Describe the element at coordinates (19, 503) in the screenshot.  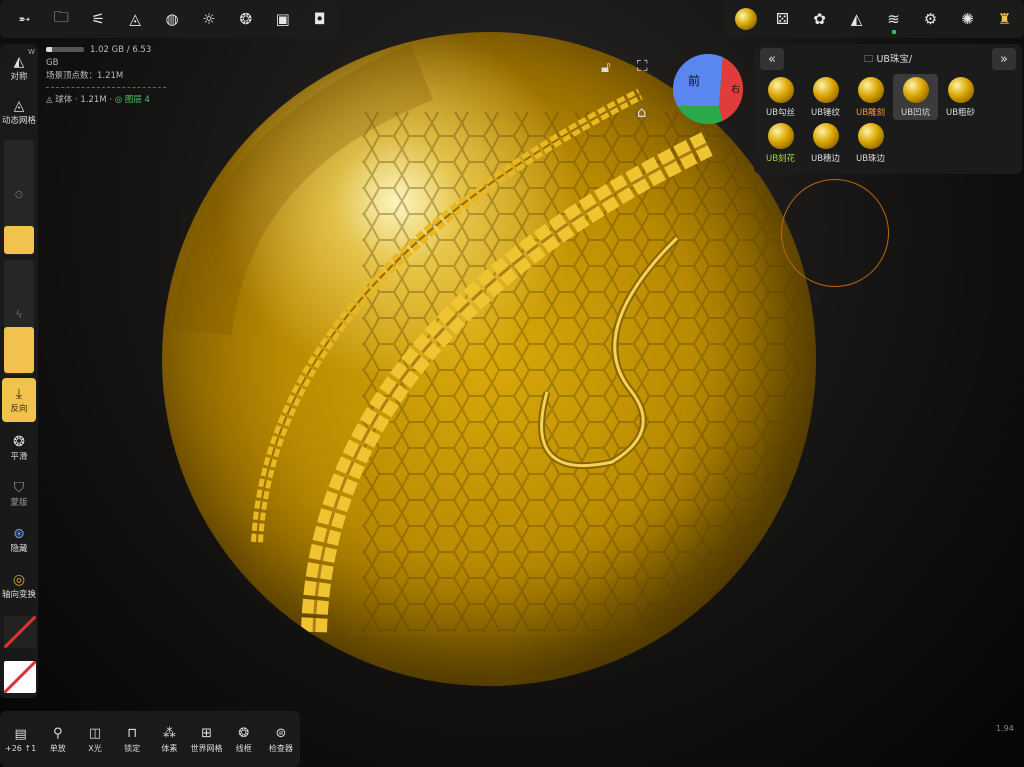
I see `mask-label: 蒙版` at that location.